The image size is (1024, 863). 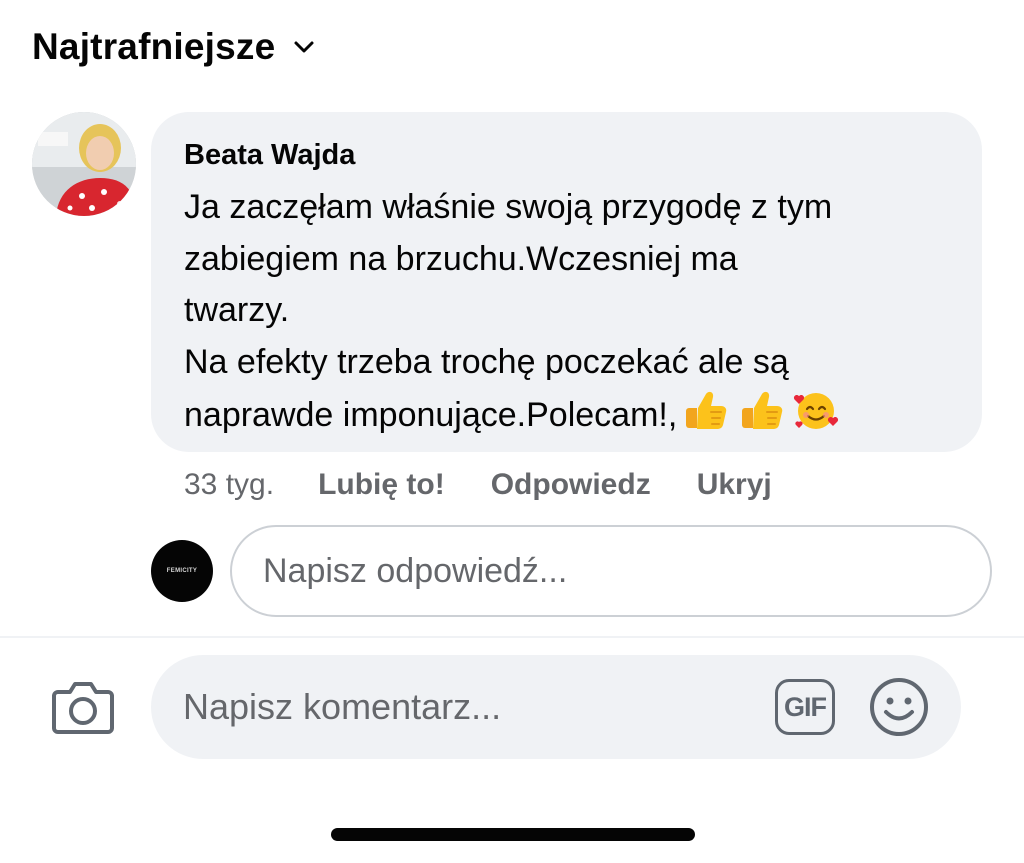 I want to click on comment-composer: GIF, so click(x=556, y=707).